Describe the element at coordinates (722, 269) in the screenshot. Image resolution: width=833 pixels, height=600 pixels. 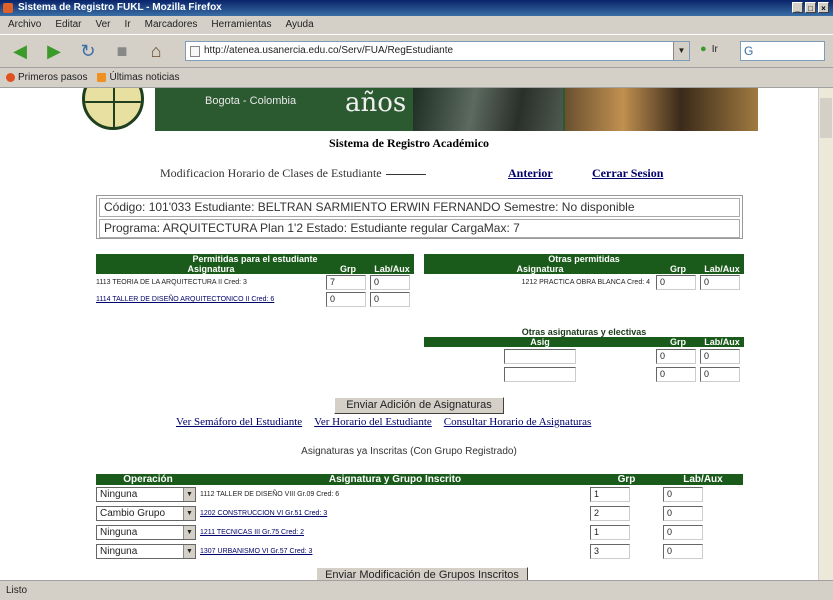
I see `col-lab: Lab/Aux` at that location.